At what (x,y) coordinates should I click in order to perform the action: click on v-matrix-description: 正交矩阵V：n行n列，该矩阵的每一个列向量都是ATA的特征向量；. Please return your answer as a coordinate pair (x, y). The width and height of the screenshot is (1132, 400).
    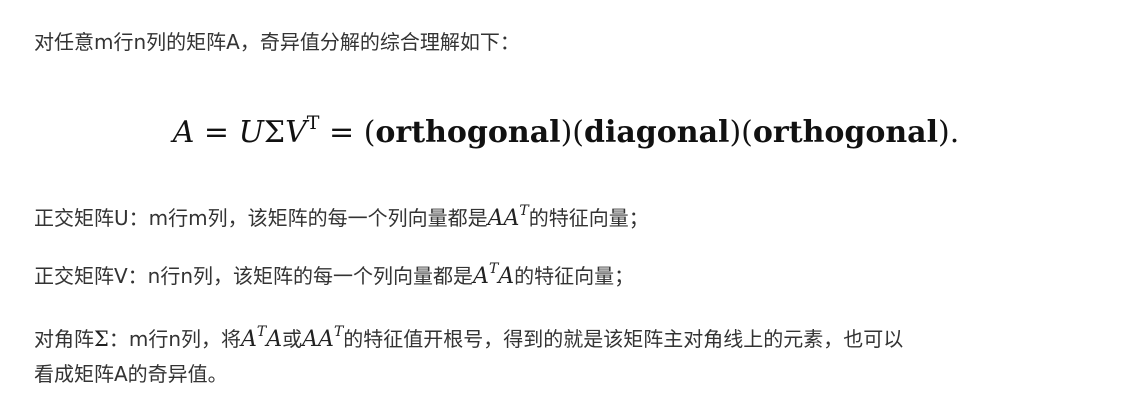
    Looking at the image, I should click on (334, 276).